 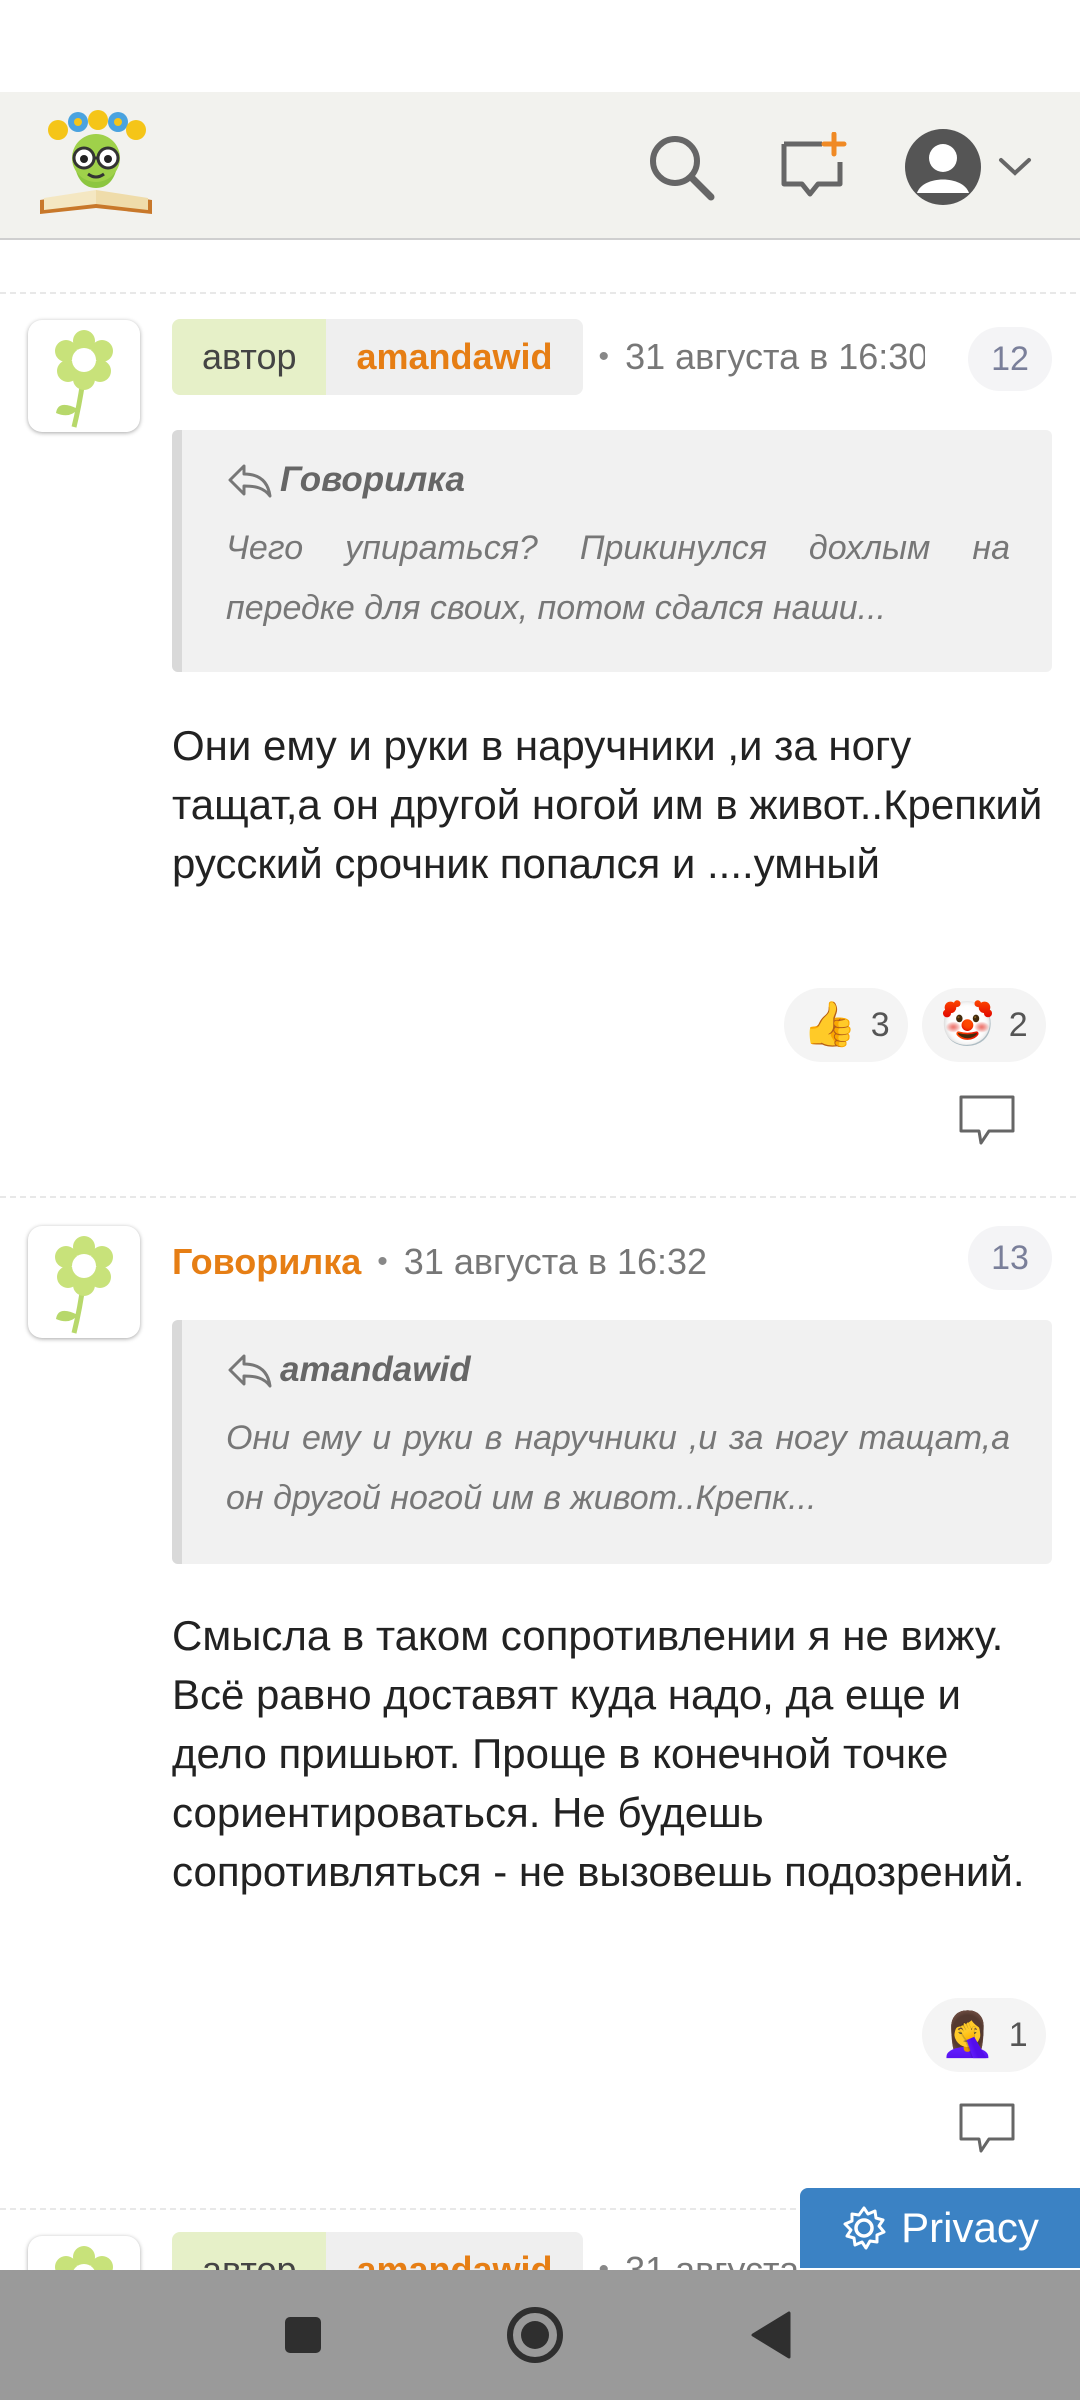 What do you see at coordinates (970, 2227) in the screenshot?
I see `privacy-label: Privacy` at bounding box center [970, 2227].